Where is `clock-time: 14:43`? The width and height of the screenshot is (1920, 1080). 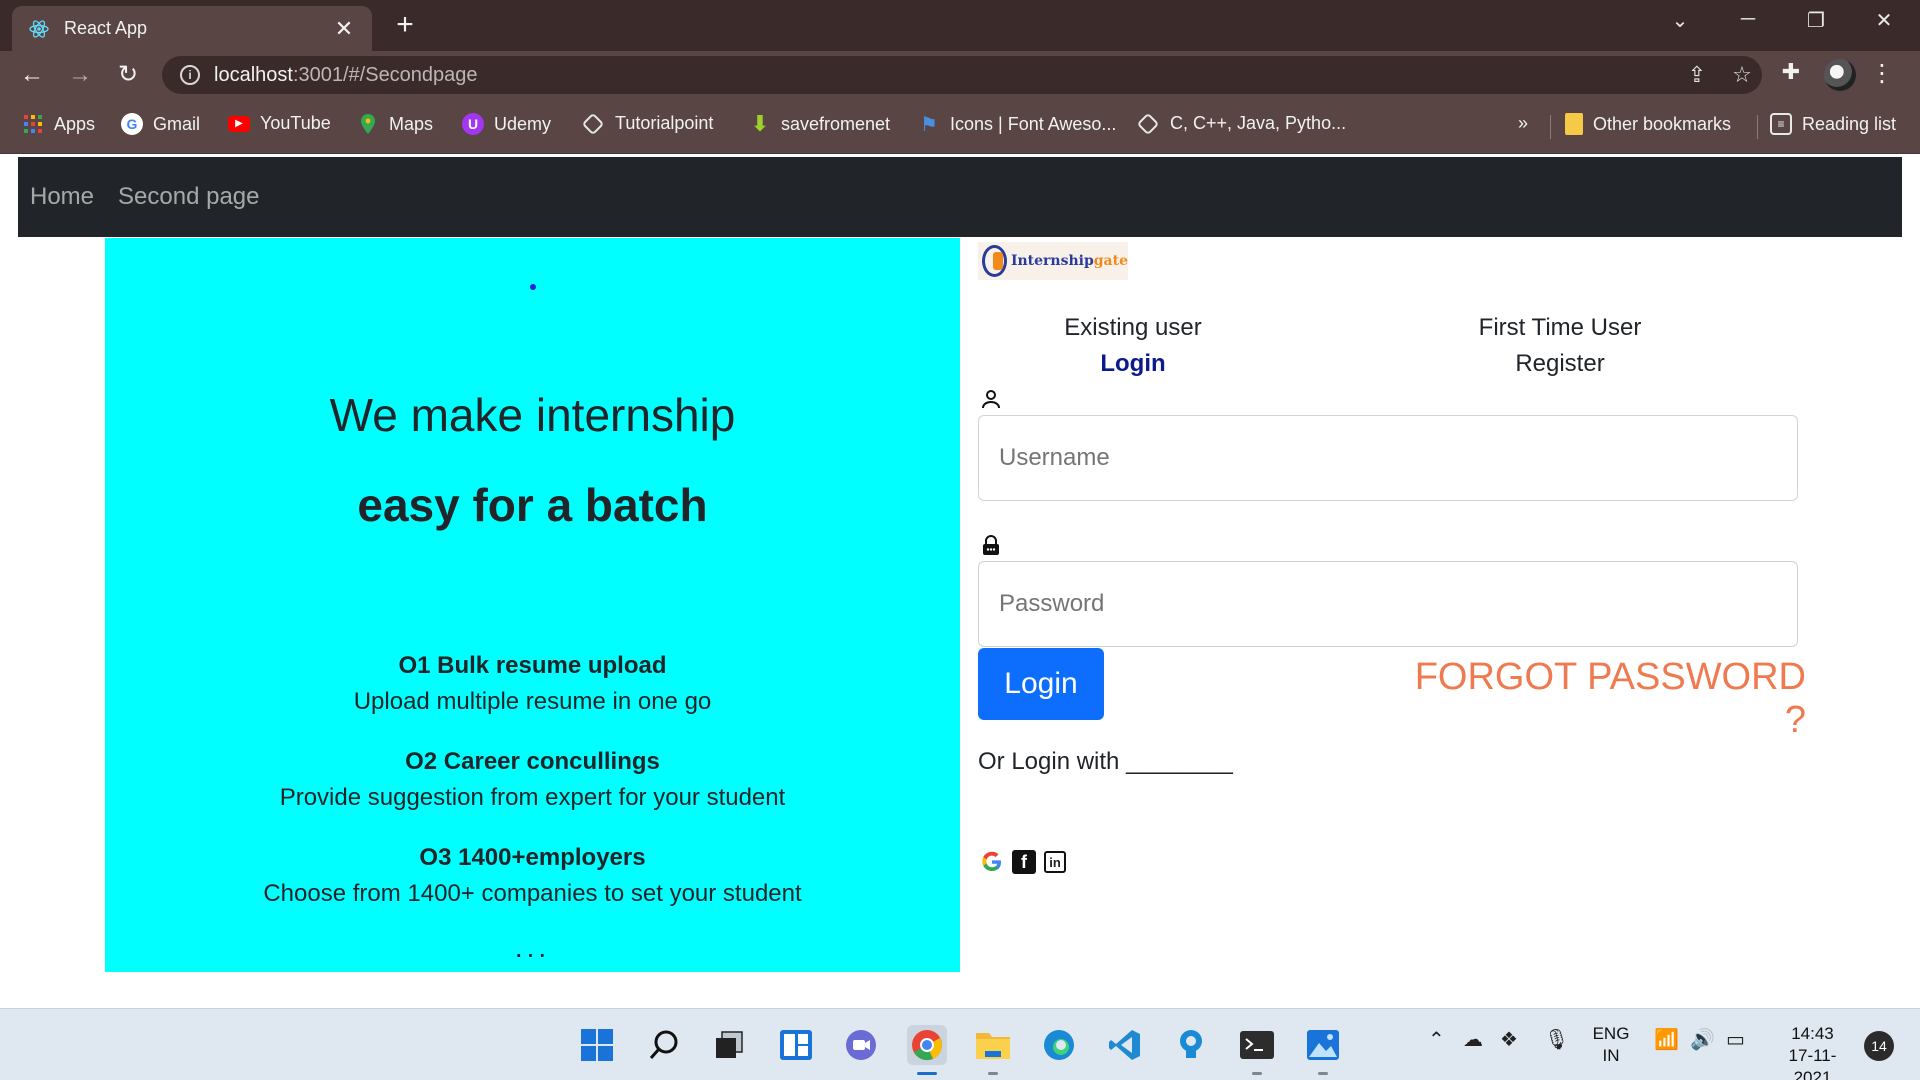 clock-time: 14:43 is located at coordinates (1812, 1033).